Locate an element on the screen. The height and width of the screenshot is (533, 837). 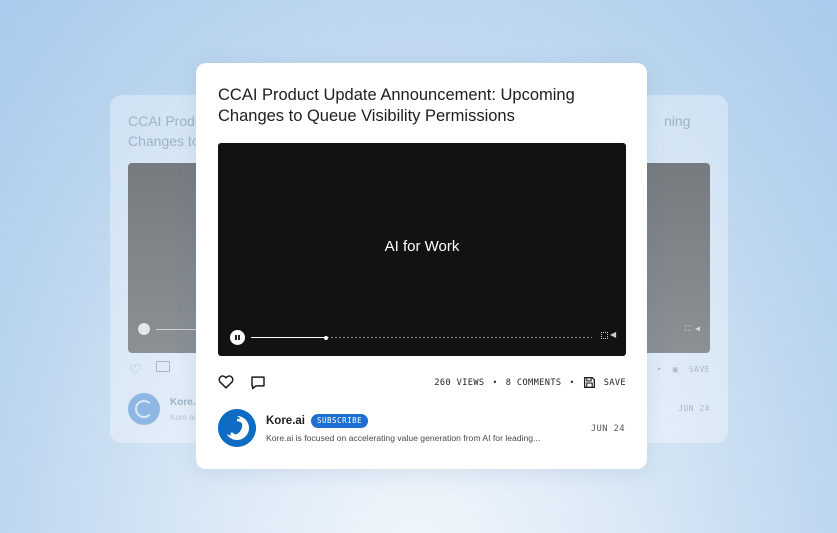
background-title-line1: CCAI Produ is located at coordinates (165, 121).